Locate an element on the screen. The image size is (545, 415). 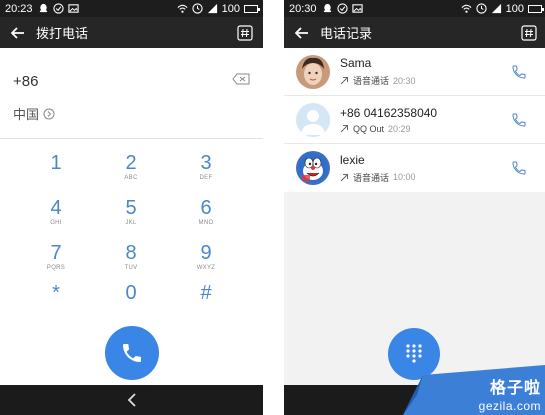
key-digit: 9 is located at coordinates (206, 253).